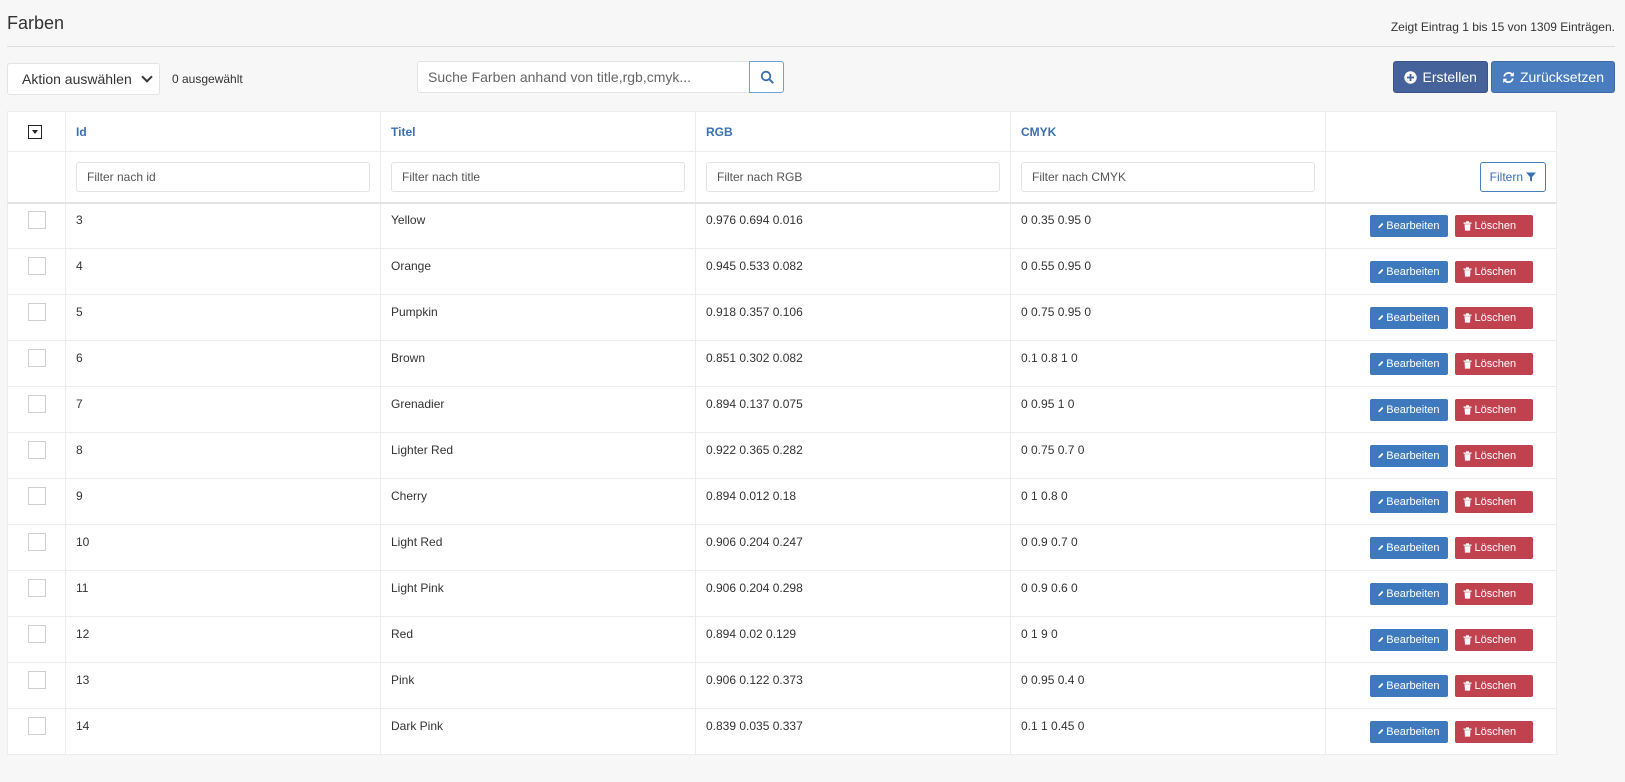  What do you see at coordinates (538, 639) in the screenshot?
I see `cell-title: Red` at bounding box center [538, 639].